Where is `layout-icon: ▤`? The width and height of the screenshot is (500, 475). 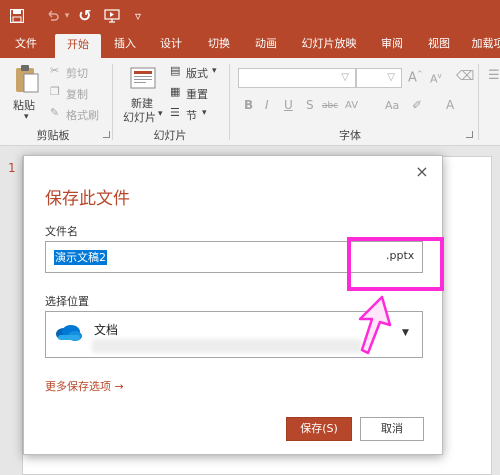 layout-icon: ▤ is located at coordinates (175, 70).